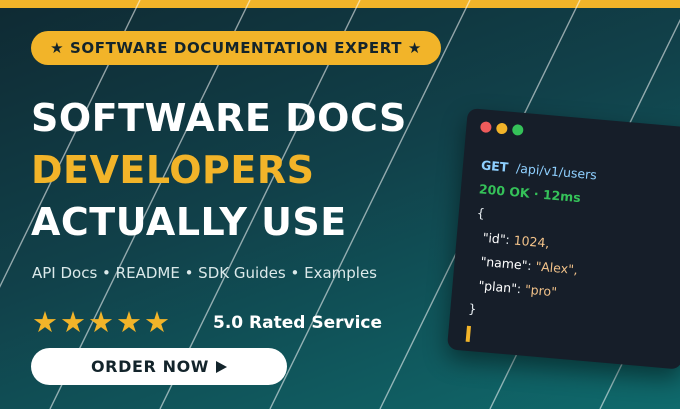 The height and width of the screenshot is (409, 680). What do you see at coordinates (298, 323) in the screenshot?
I see `rating-text: 5.0 Rated Service` at bounding box center [298, 323].